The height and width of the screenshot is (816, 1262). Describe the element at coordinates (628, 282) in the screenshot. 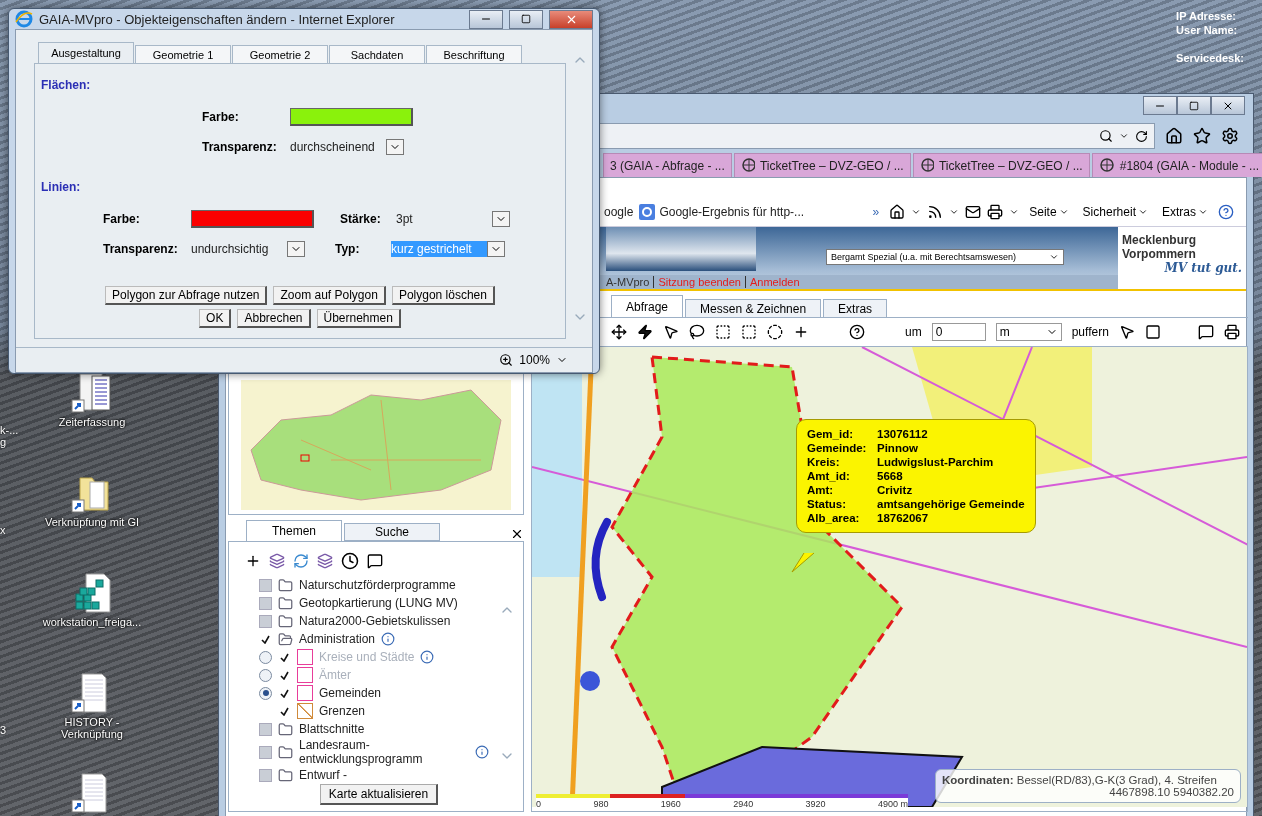

I see `page-link: A-MVpro` at that location.